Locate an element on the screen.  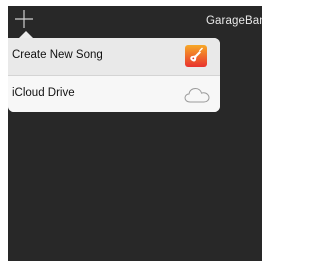
plus-icon is located at coordinates (24, 19).